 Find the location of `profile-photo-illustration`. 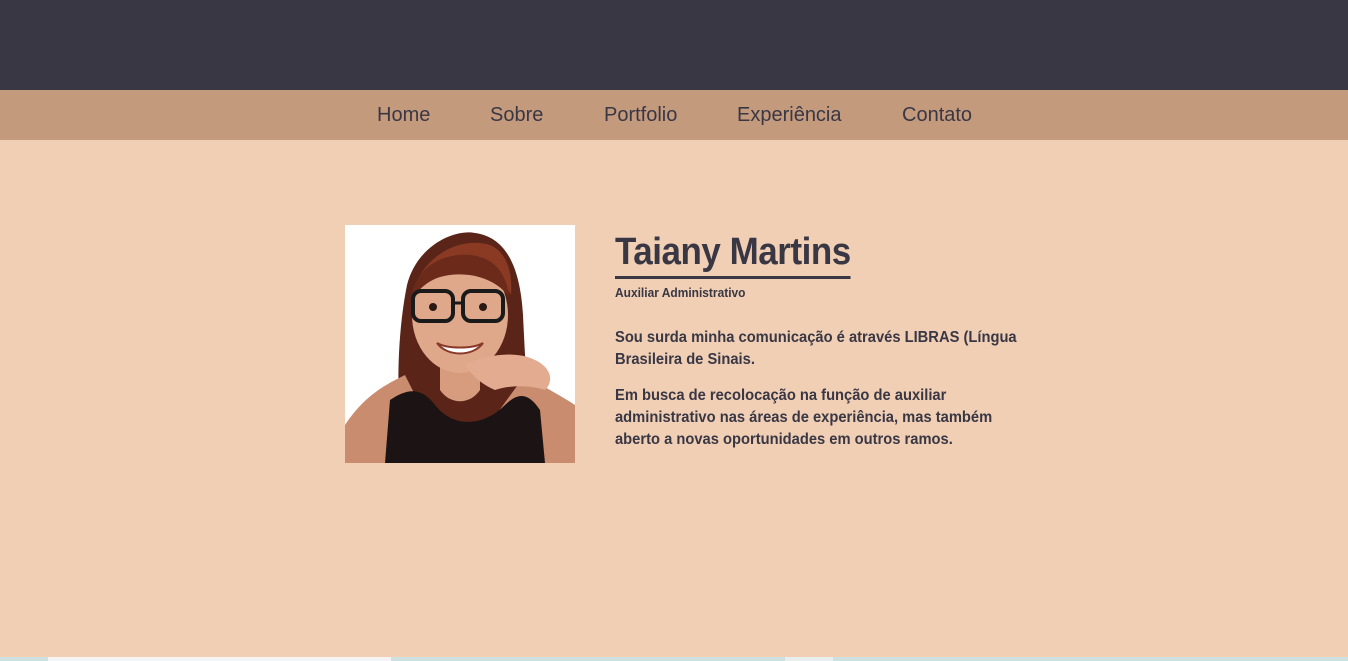

profile-photo-illustration is located at coordinates (460, 344).